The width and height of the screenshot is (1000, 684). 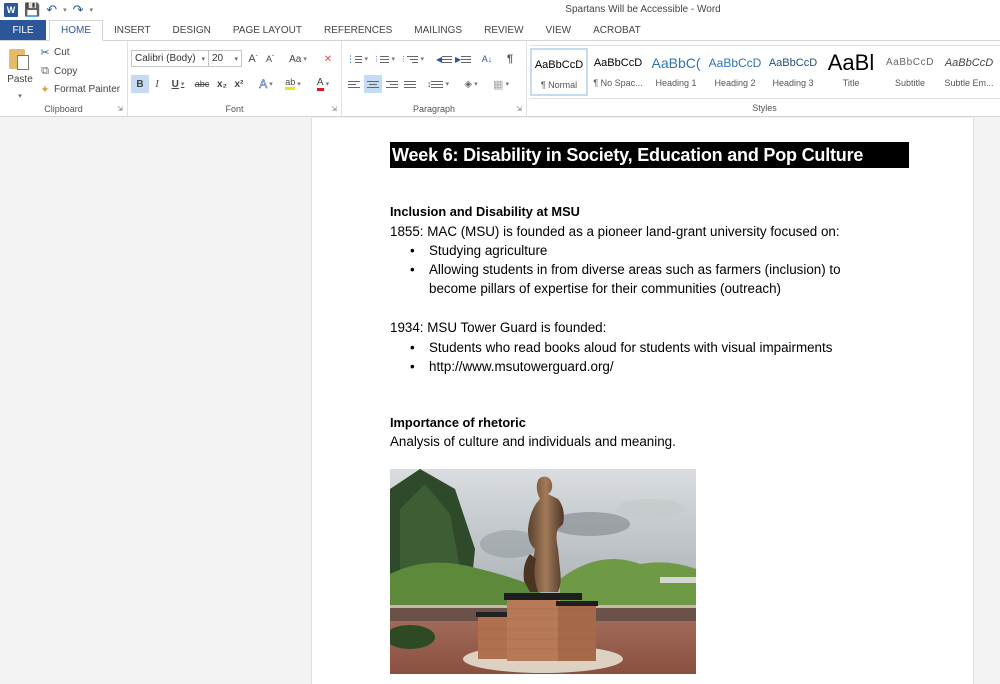 I want to click on paintbrush-icon: ✦, so click(x=45, y=90).